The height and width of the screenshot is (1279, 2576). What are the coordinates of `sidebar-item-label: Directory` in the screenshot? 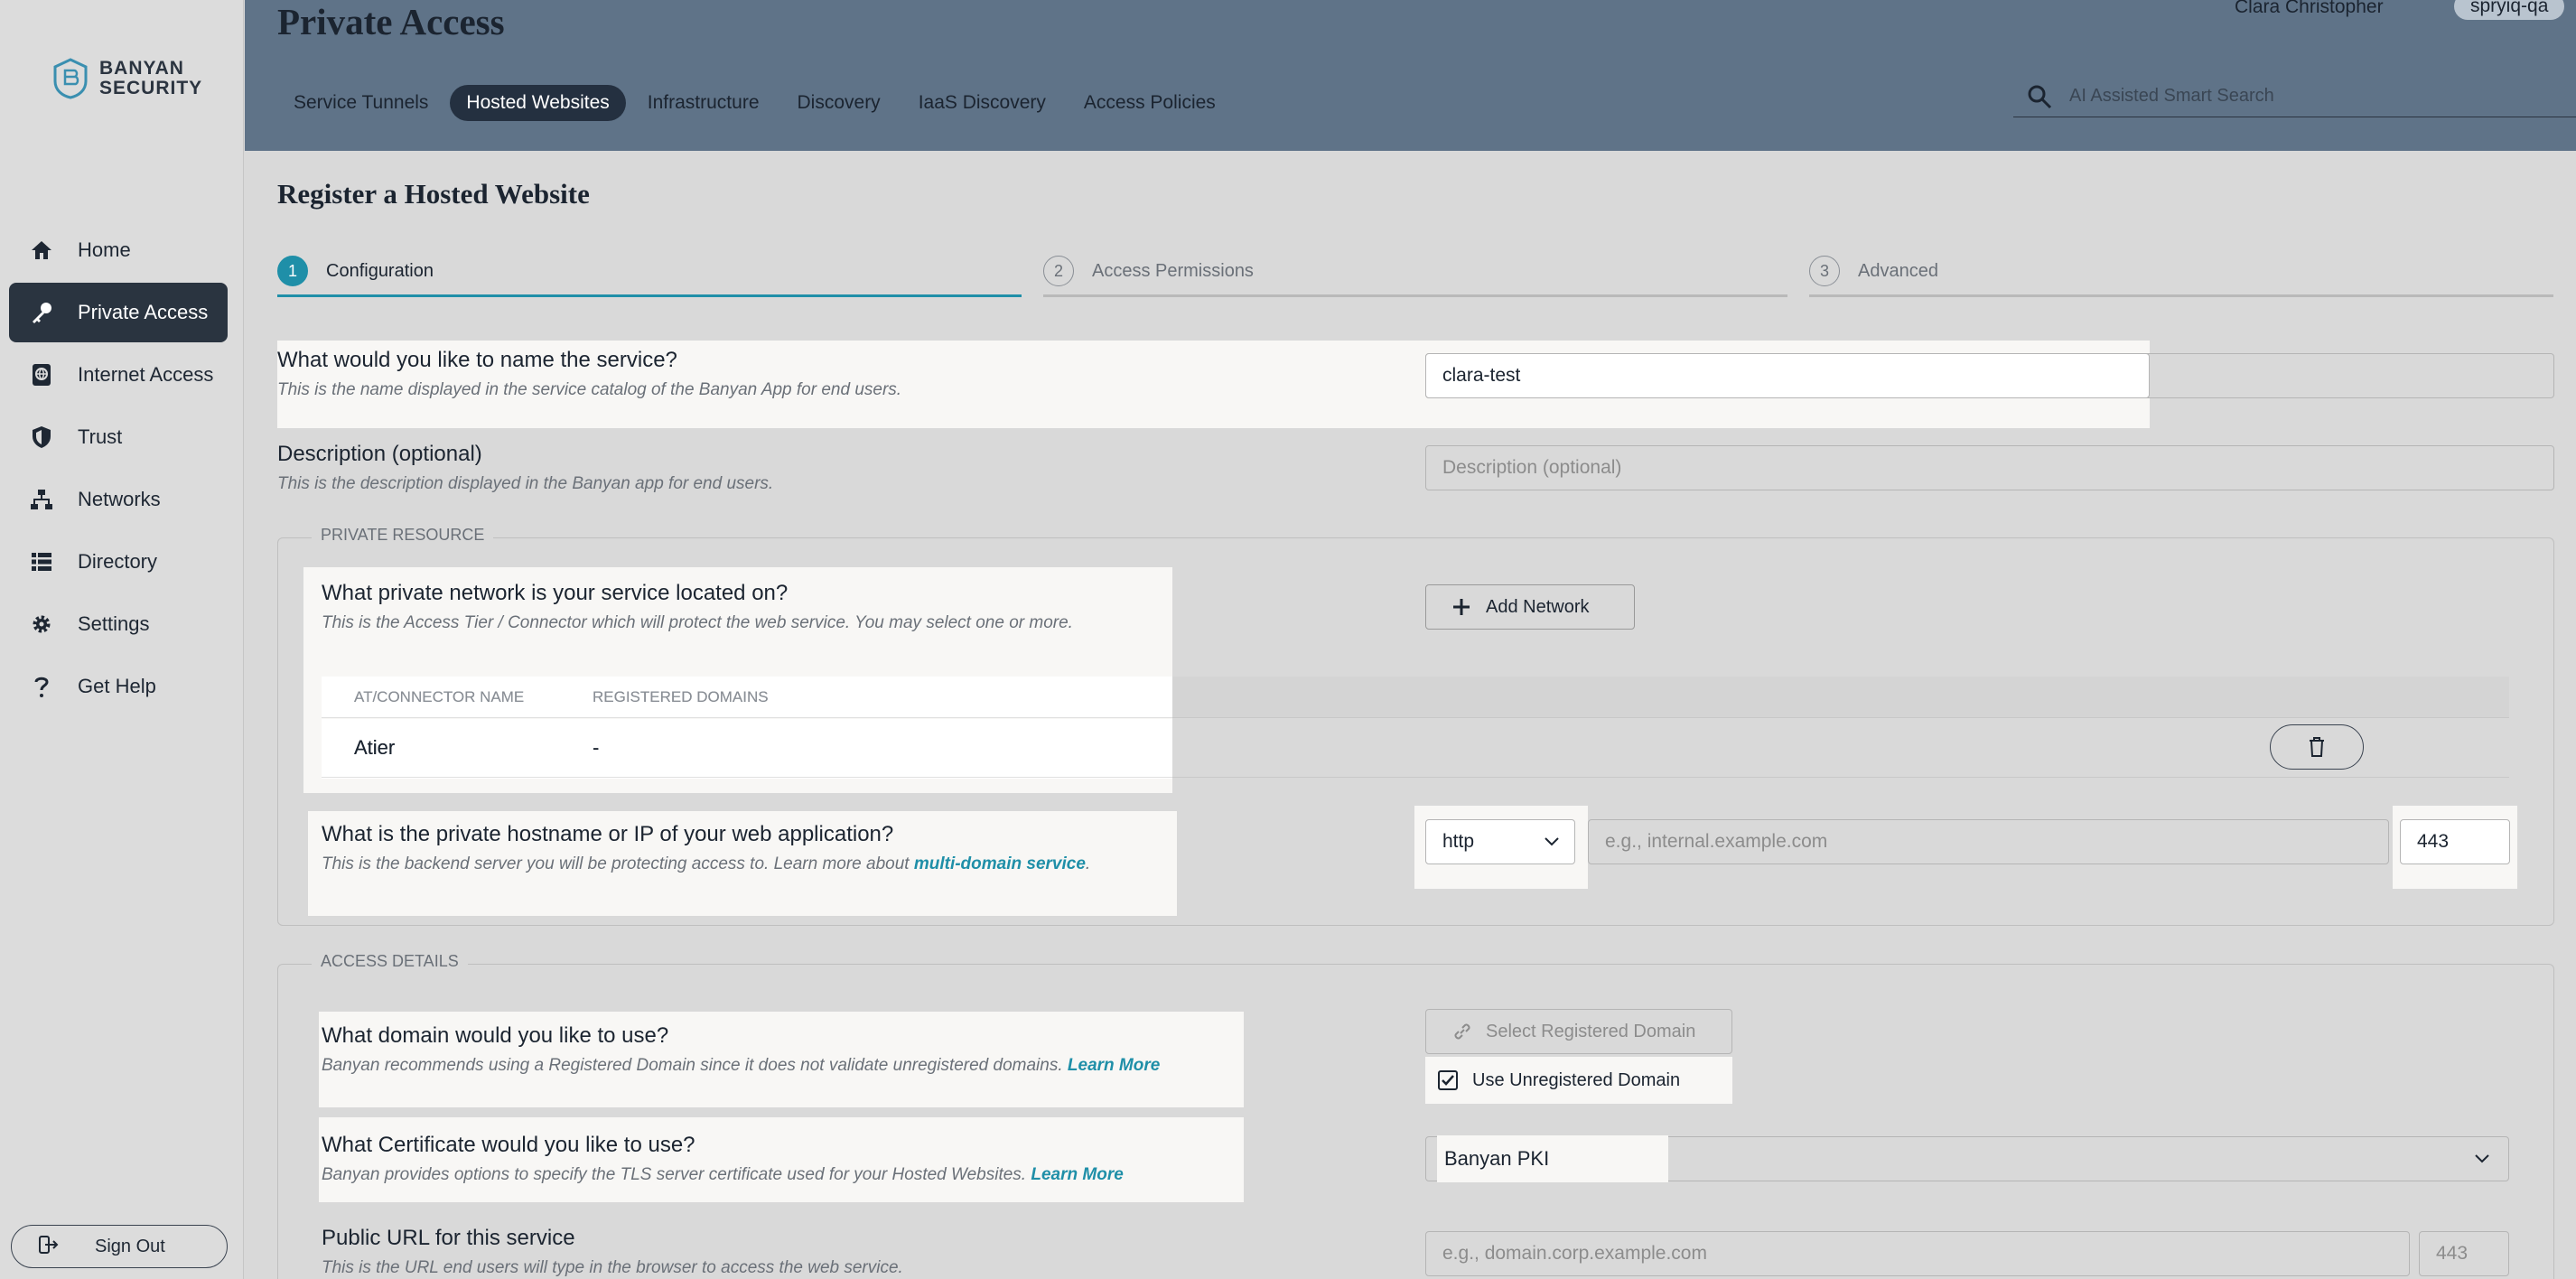 It's located at (118, 561).